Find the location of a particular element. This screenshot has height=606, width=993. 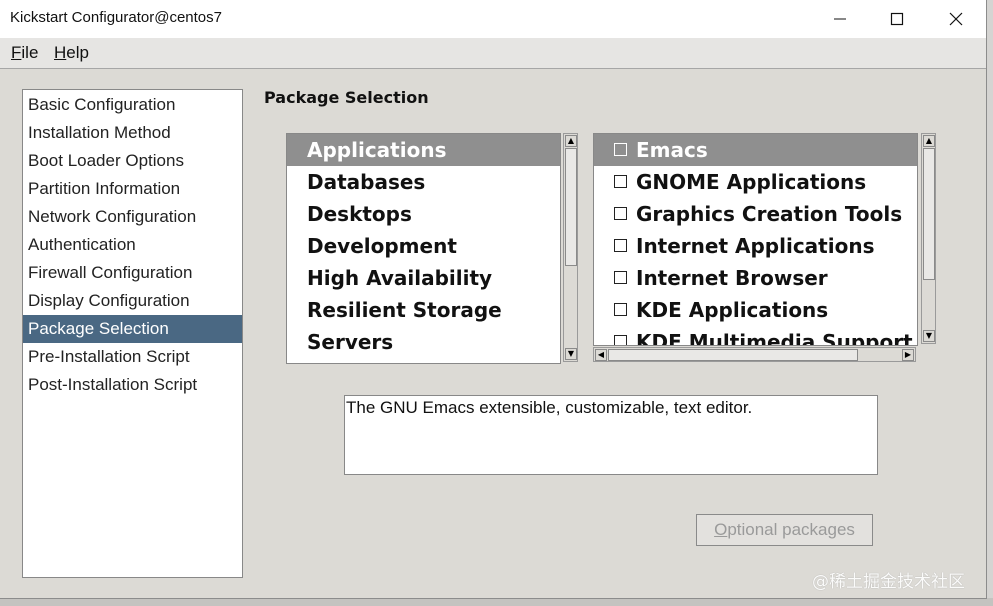

group-list-scrollbar: ▲ ▼ is located at coordinates (570, 247).